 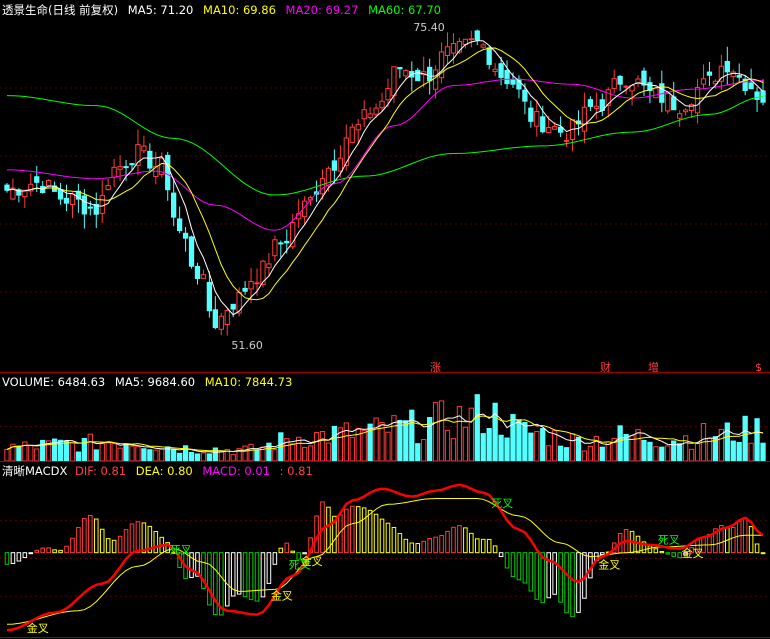 What do you see at coordinates (385, 637) in the screenshot?
I see `panel-divider` at bounding box center [385, 637].